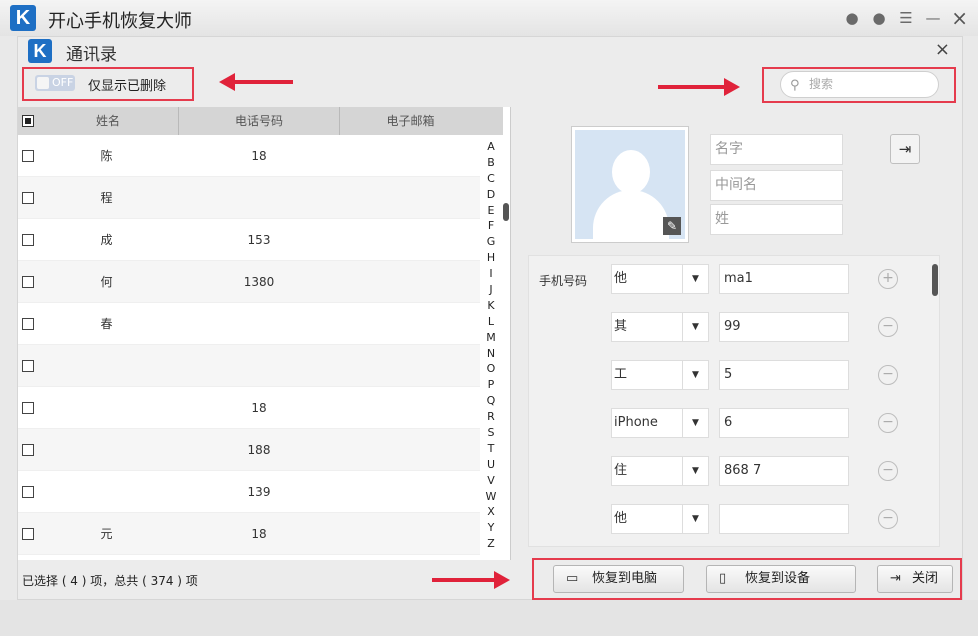 Image resolution: width=978 pixels, height=636 pixels. What do you see at coordinates (491, 290) in the screenshot?
I see `alpha-letter: J` at bounding box center [491, 290].